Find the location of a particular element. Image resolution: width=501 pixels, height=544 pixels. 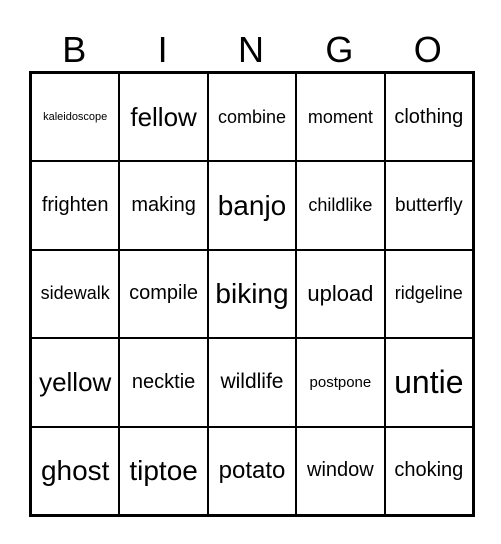

header-letter-n: N is located at coordinates (250, 49).